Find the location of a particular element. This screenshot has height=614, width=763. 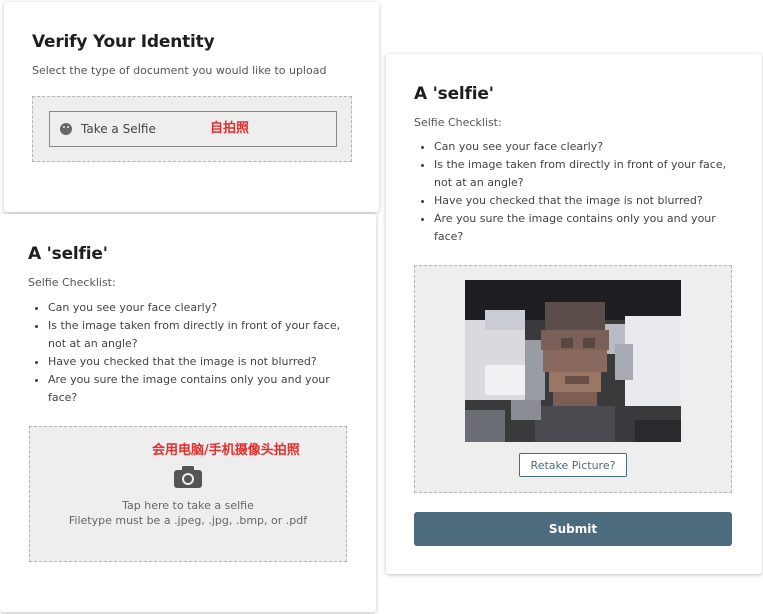

camera-icon is located at coordinates (188, 477).